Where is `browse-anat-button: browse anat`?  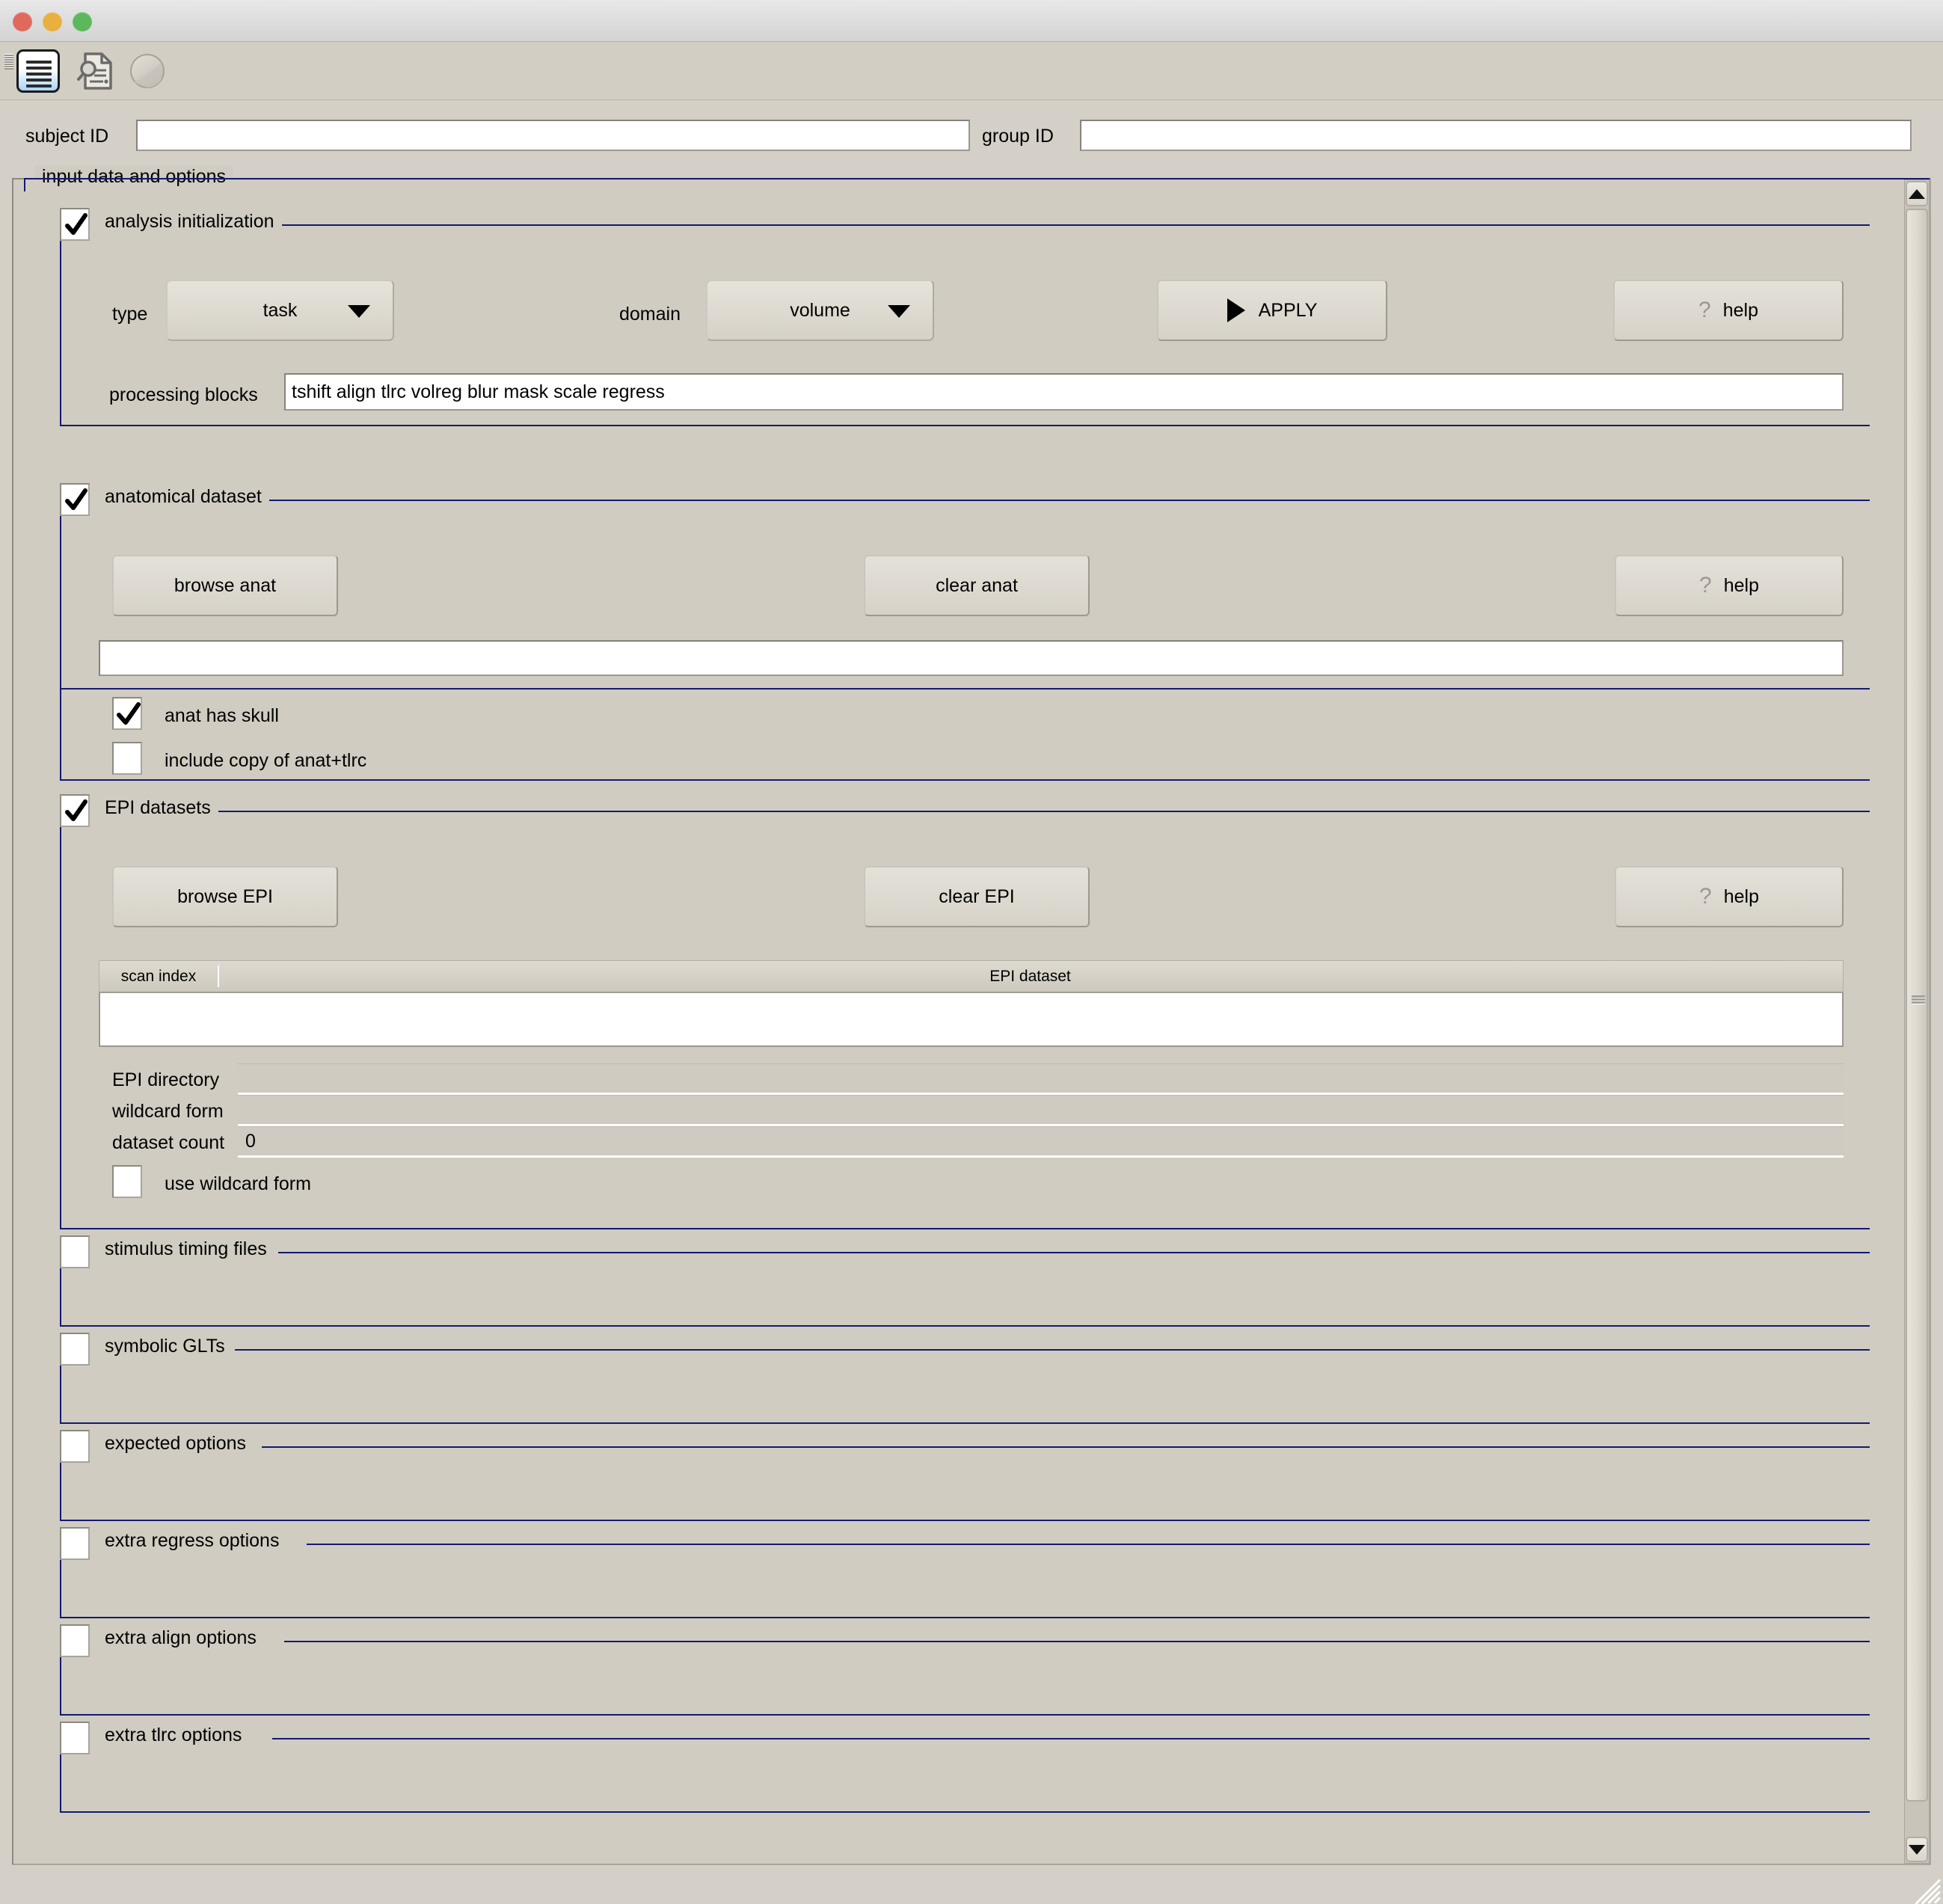 browse-anat-button: browse anat is located at coordinates (225, 585).